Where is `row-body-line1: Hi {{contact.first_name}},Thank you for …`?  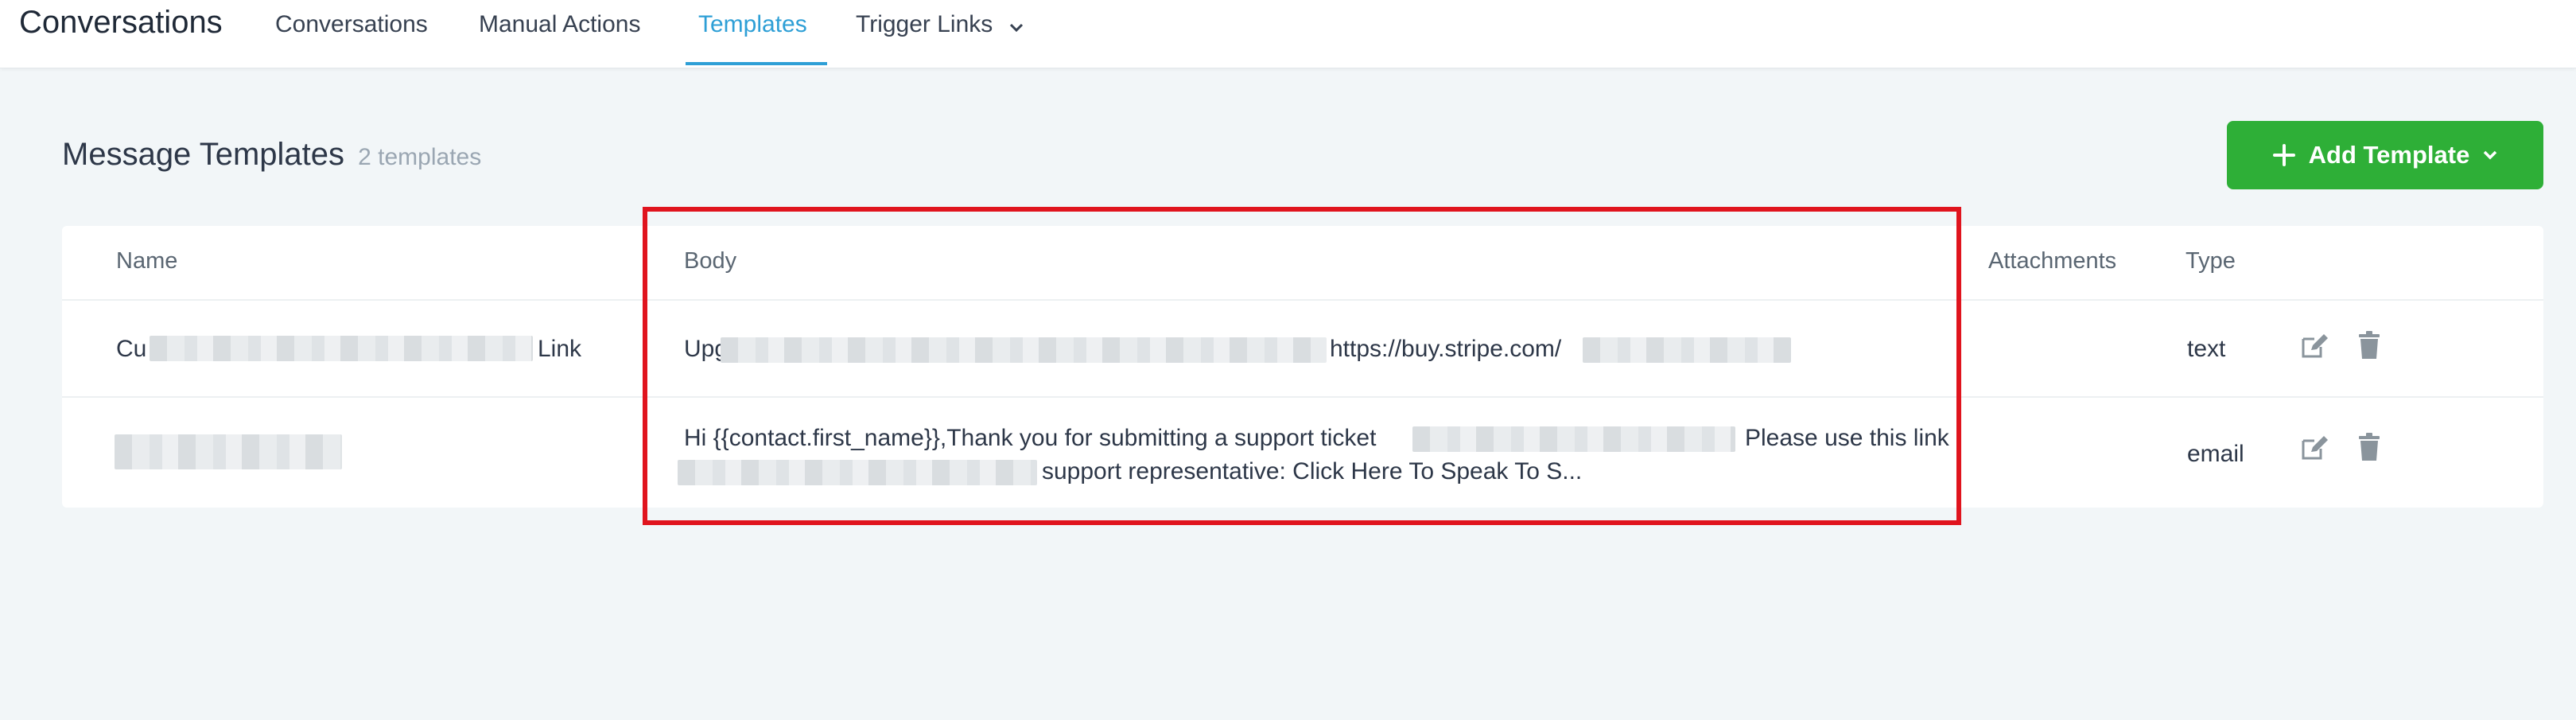 row-body-line1: Hi {{contact.first_name}},Thank you for … is located at coordinates (1030, 438).